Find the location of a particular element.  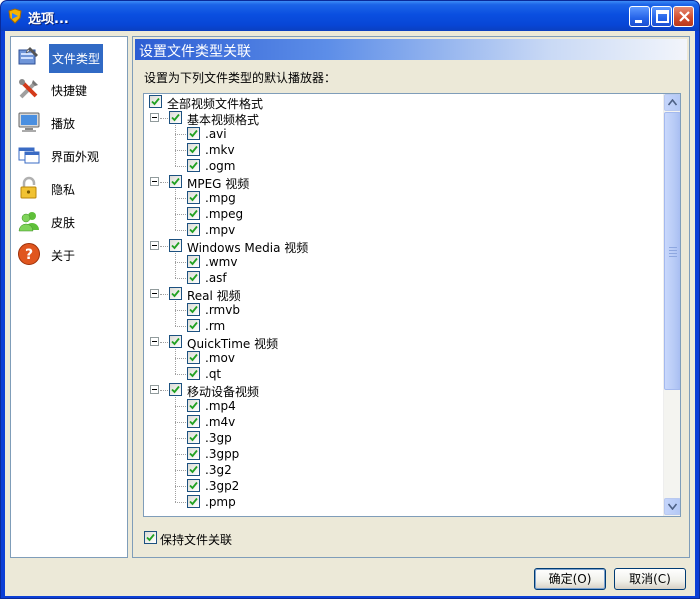

ok-button: 确定(O) is located at coordinates (570, 579).